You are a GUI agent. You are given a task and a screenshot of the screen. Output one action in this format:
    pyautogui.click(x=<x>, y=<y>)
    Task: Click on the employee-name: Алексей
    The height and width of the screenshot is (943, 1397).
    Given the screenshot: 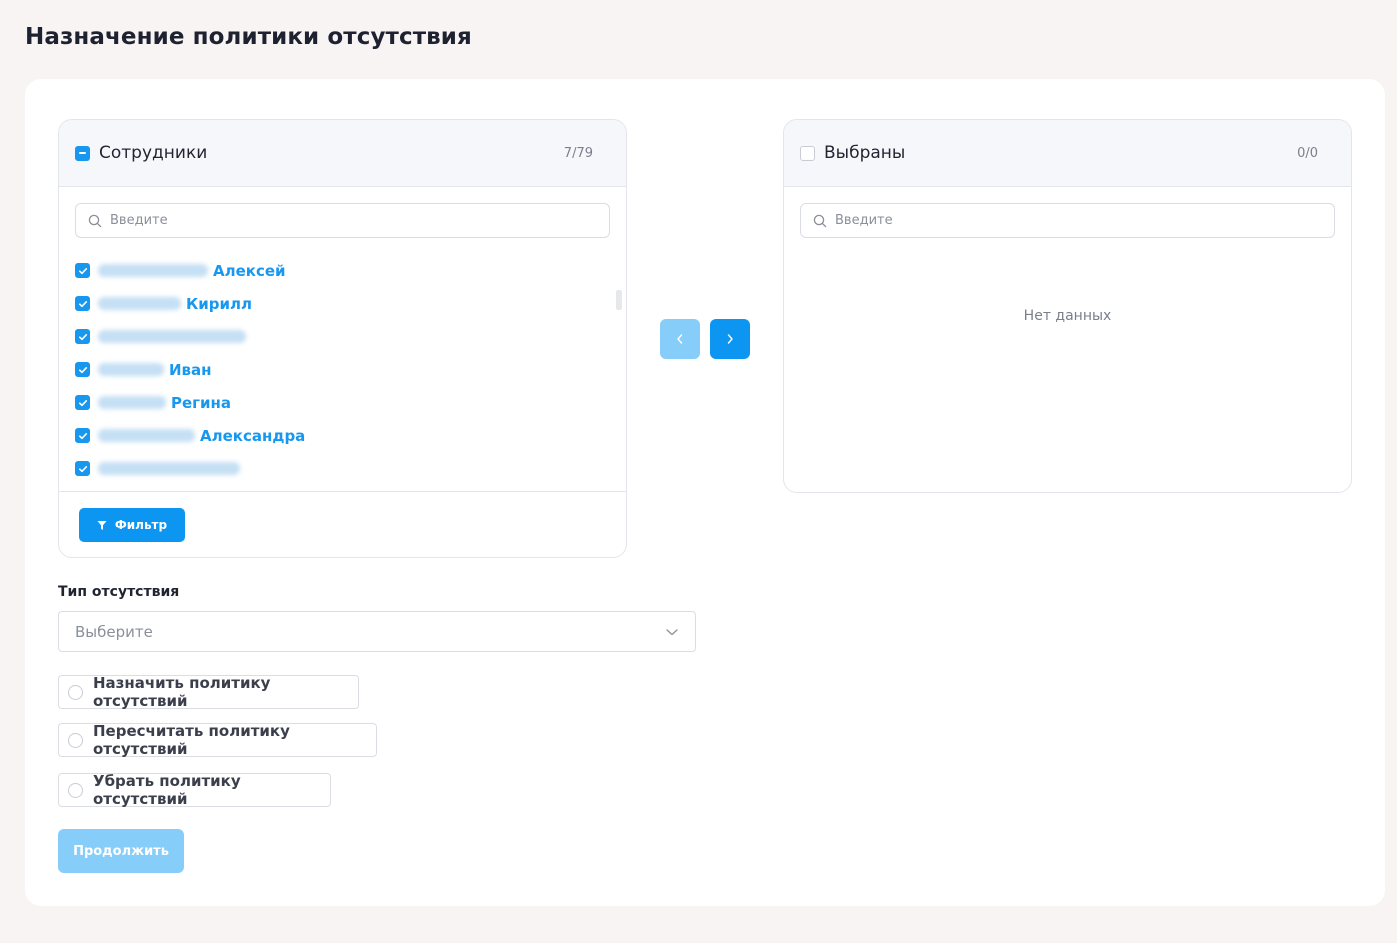 What is the action you would take?
    pyautogui.click(x=249, y=270)
    